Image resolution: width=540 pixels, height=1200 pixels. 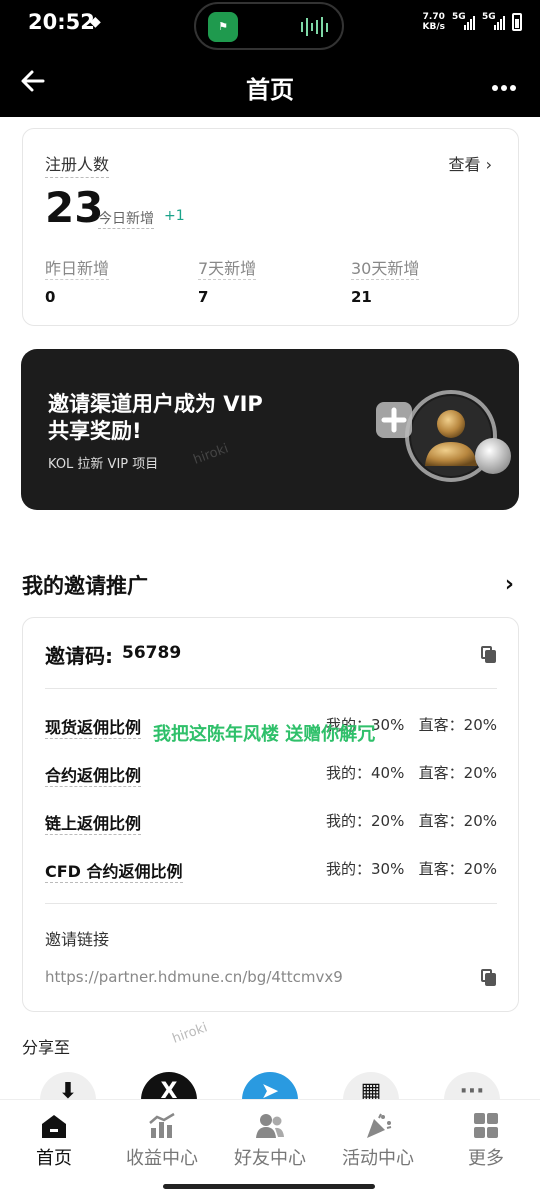 What do you see at coordinates (93, 726) in the screenshot?
I see `rate-name: 现货返佣比例` at bounding box center [93, 726].